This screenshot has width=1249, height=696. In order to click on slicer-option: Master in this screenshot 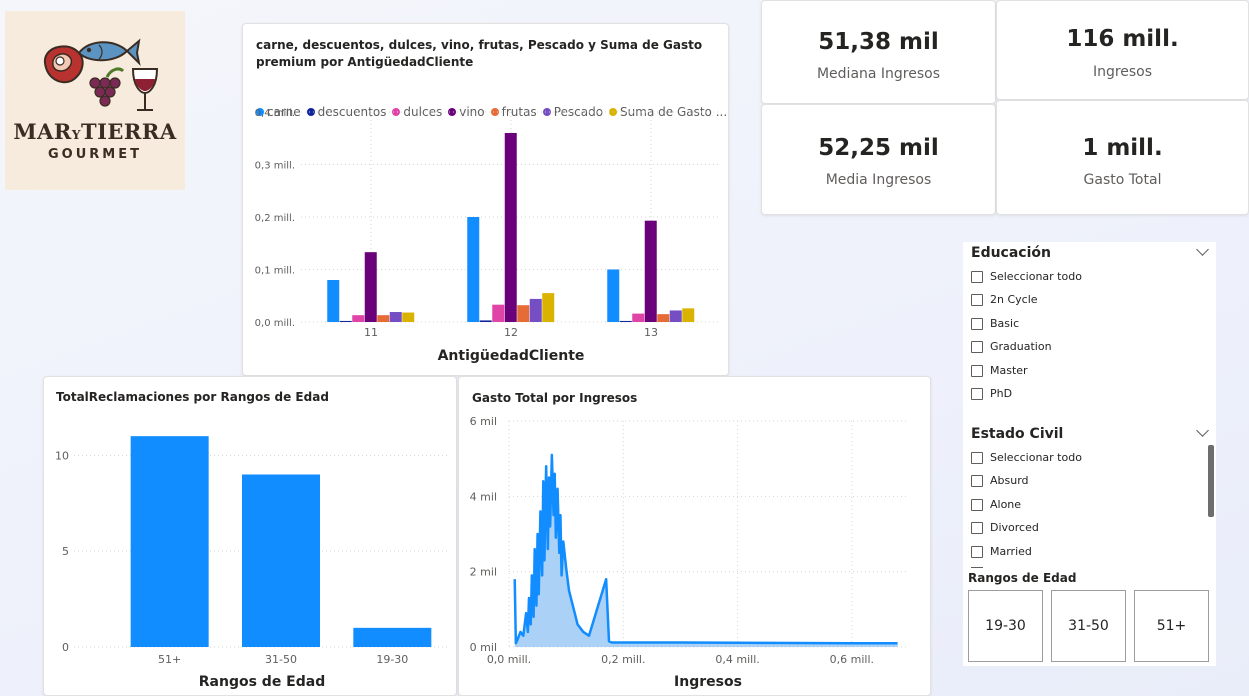, I will do `click(999, 370)`.